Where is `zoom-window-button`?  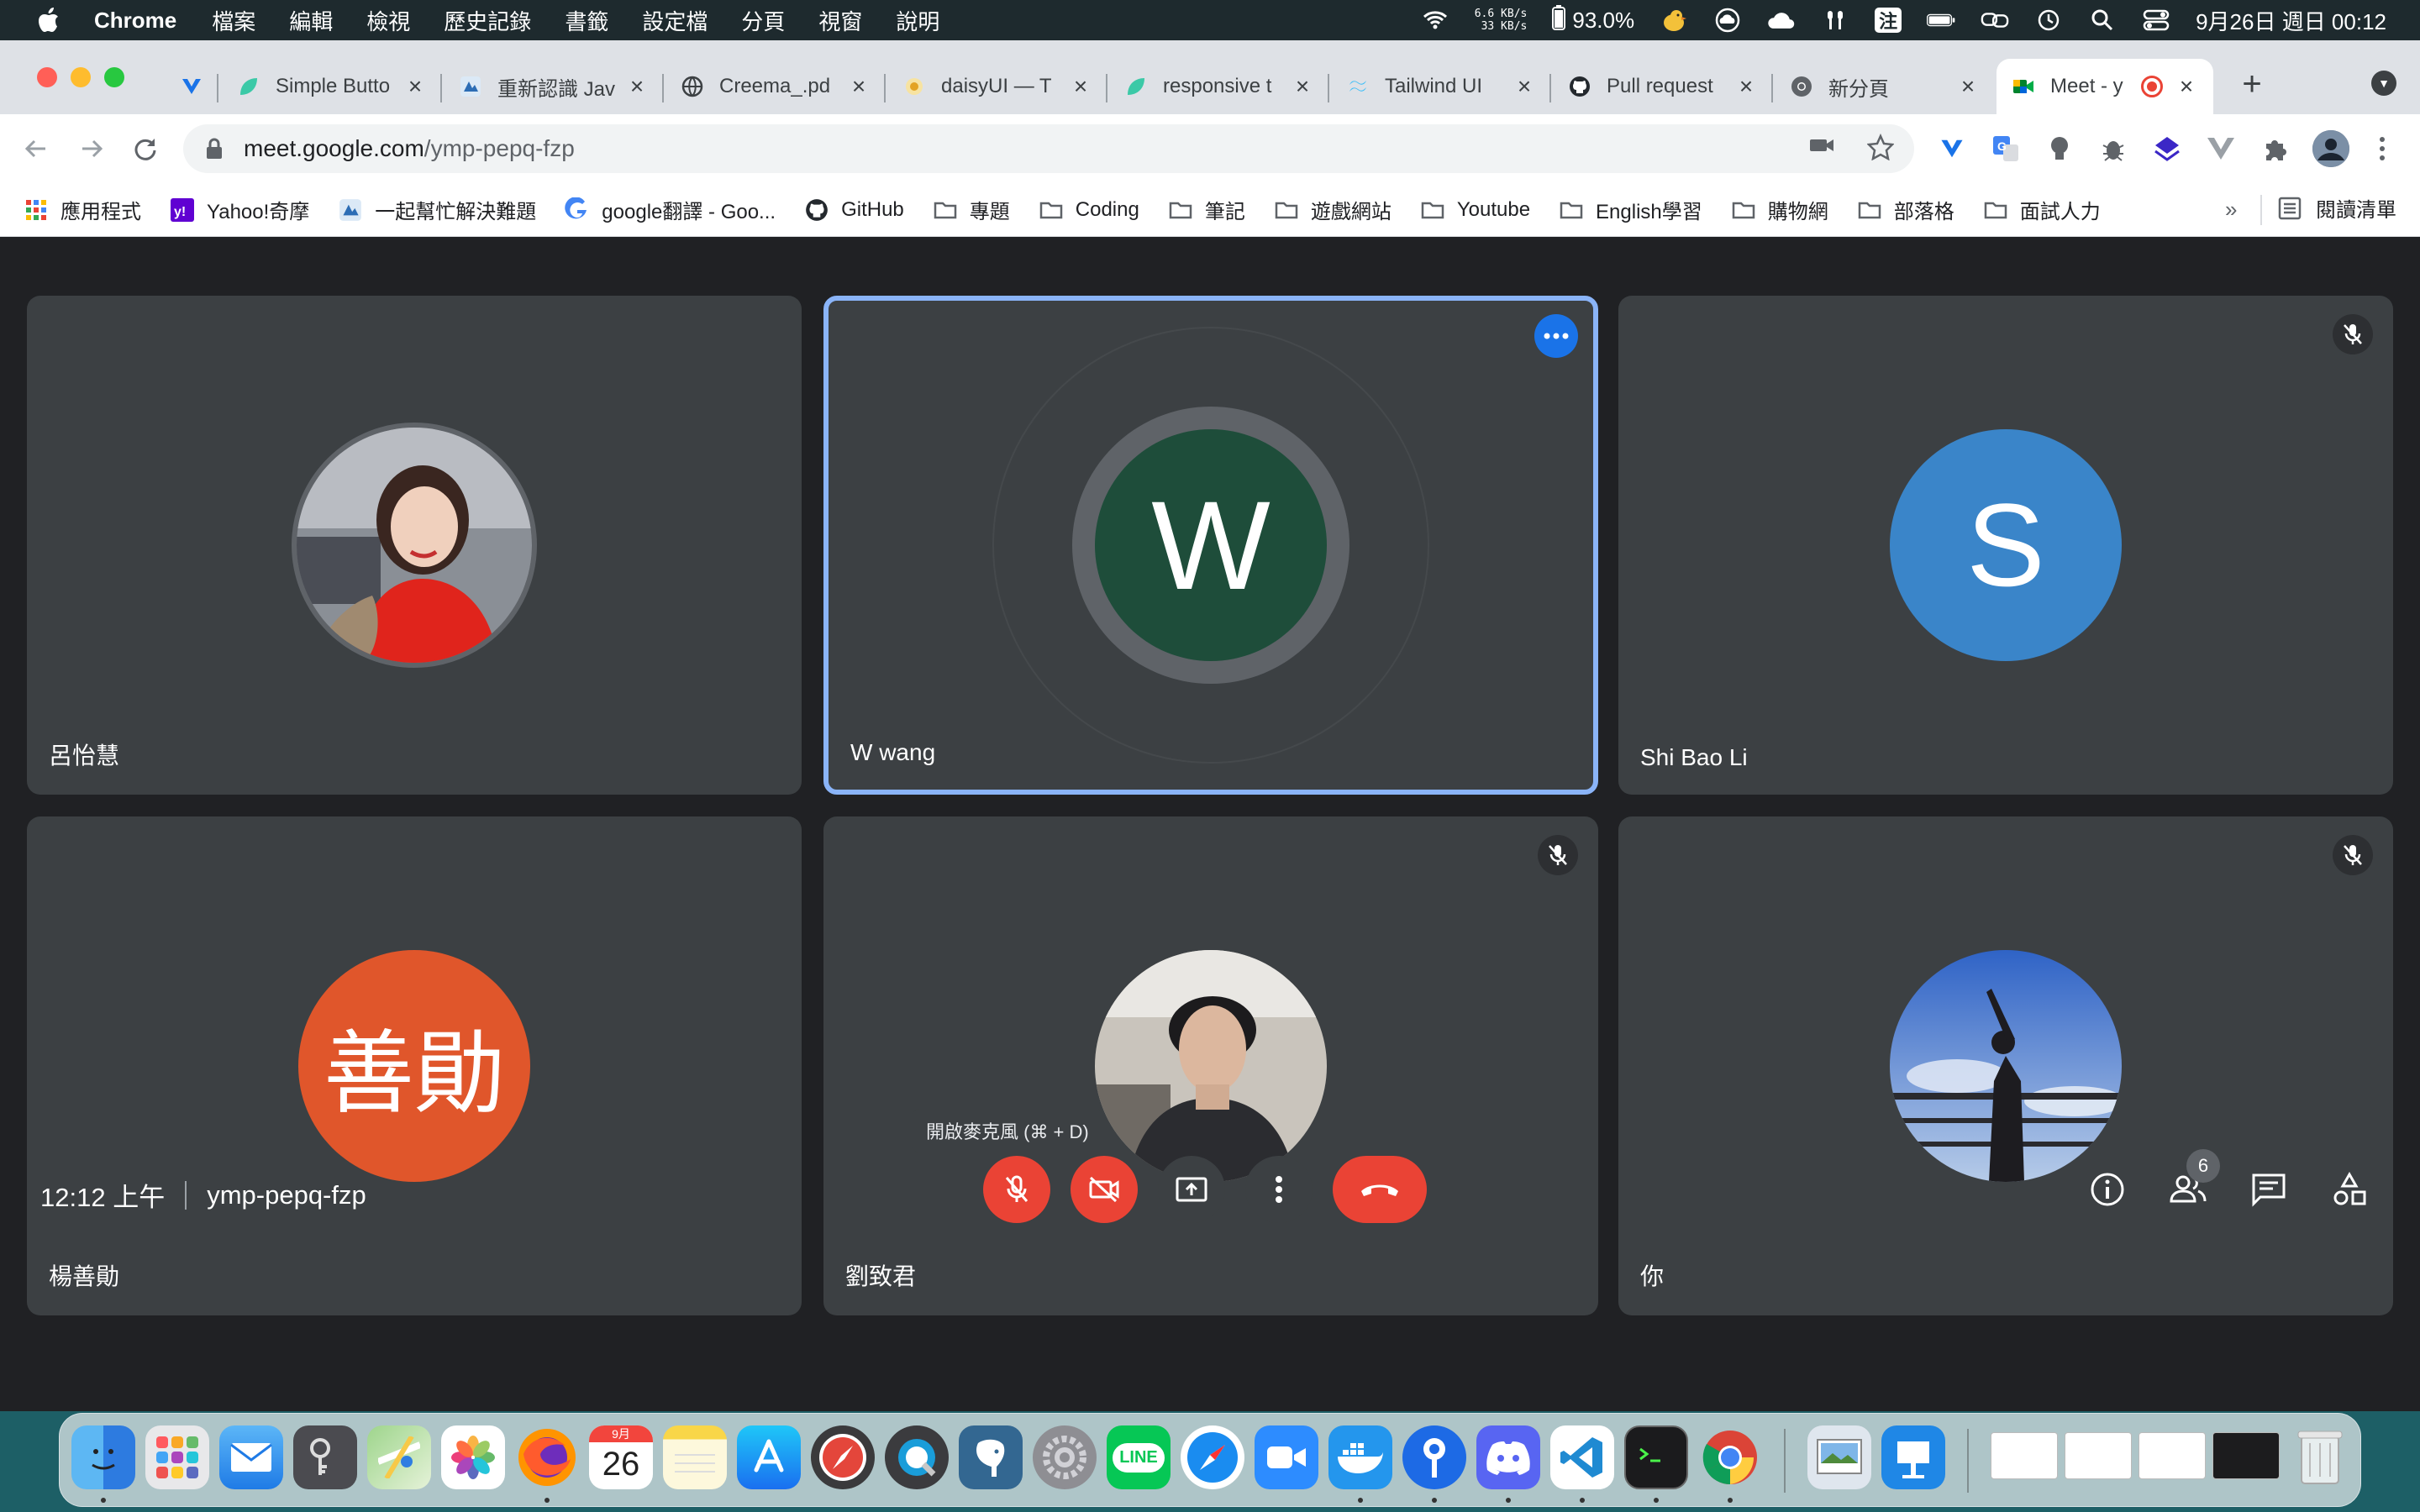
zoom-window-button is located at coordinates (114, 77).